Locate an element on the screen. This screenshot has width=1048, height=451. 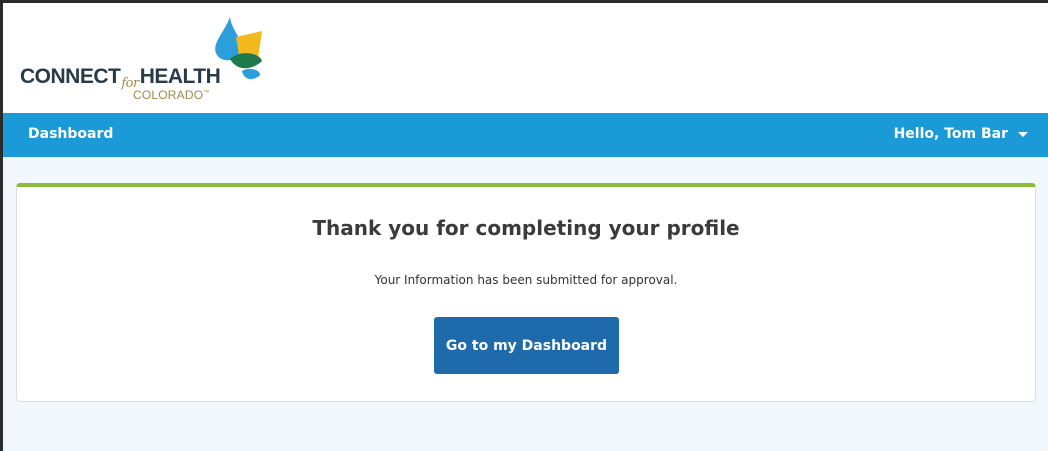
user-menu-toggle: Hello, Tom Bar is located at coordinates (961, 134).